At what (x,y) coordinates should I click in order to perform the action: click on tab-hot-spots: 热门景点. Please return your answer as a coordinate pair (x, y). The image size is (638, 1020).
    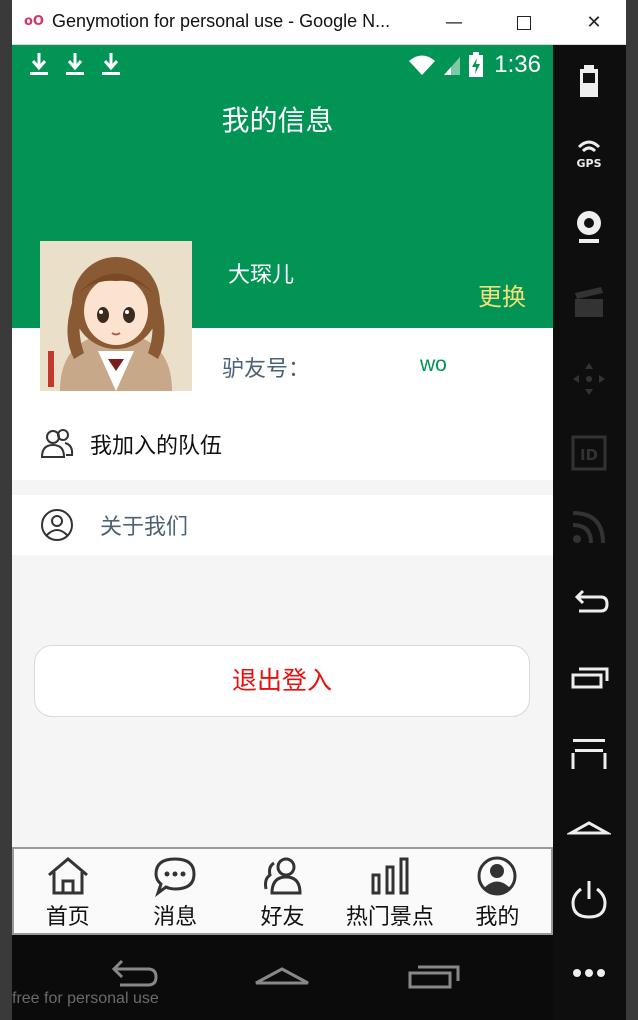
    Looking at the image, I should click on (389, 891).